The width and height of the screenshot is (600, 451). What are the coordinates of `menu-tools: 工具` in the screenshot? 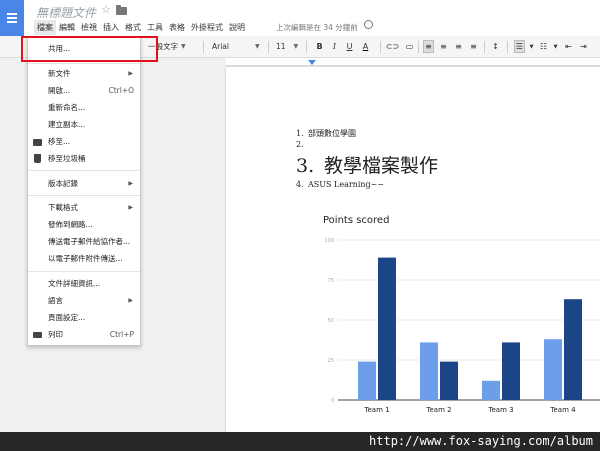 It's located at (155, 27).